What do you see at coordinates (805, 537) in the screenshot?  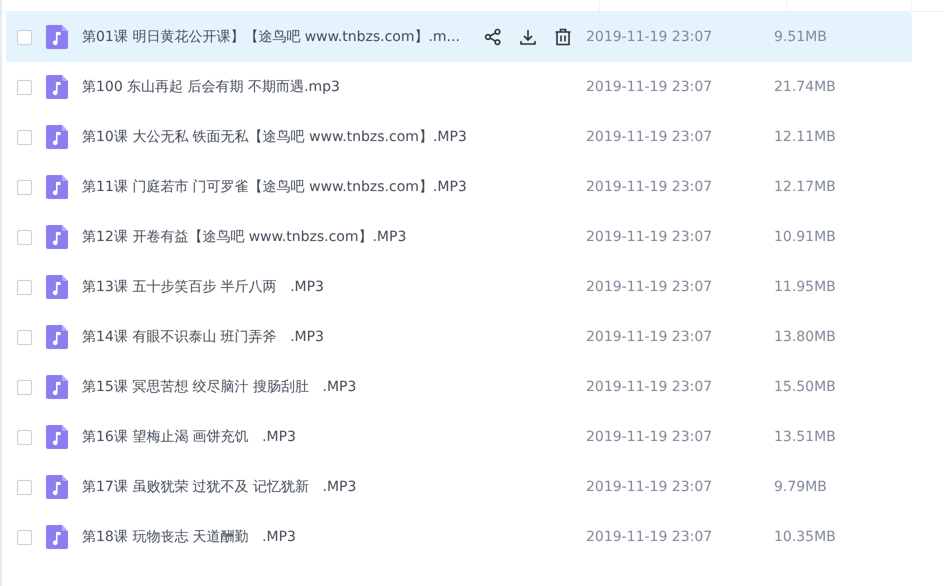 I see `file-size: 10.35MB` at bounding box center [805, 537].